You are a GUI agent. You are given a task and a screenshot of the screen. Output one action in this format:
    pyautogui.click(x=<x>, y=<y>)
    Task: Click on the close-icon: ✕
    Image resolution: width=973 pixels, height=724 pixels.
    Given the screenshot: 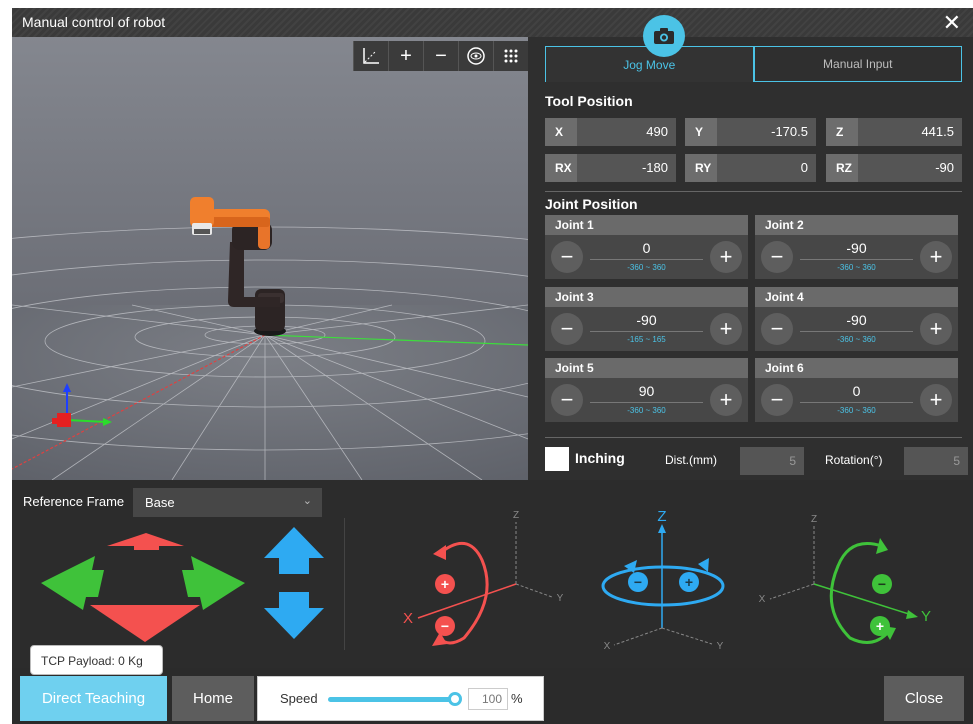 What is the action you would take?
    pyautogui.click(x=952, y=23)
    